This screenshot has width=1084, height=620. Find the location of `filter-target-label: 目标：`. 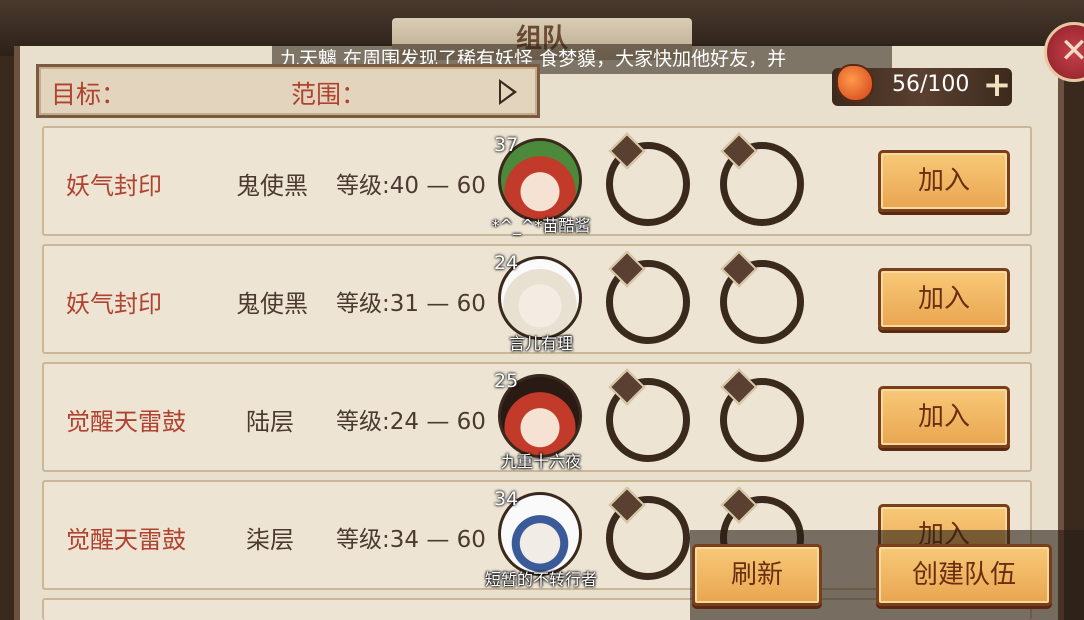

filter-target-label: 目标： is located at coordinates (89, 94).